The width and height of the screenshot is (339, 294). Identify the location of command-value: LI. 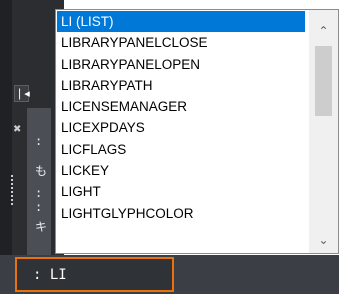
(58, 275).